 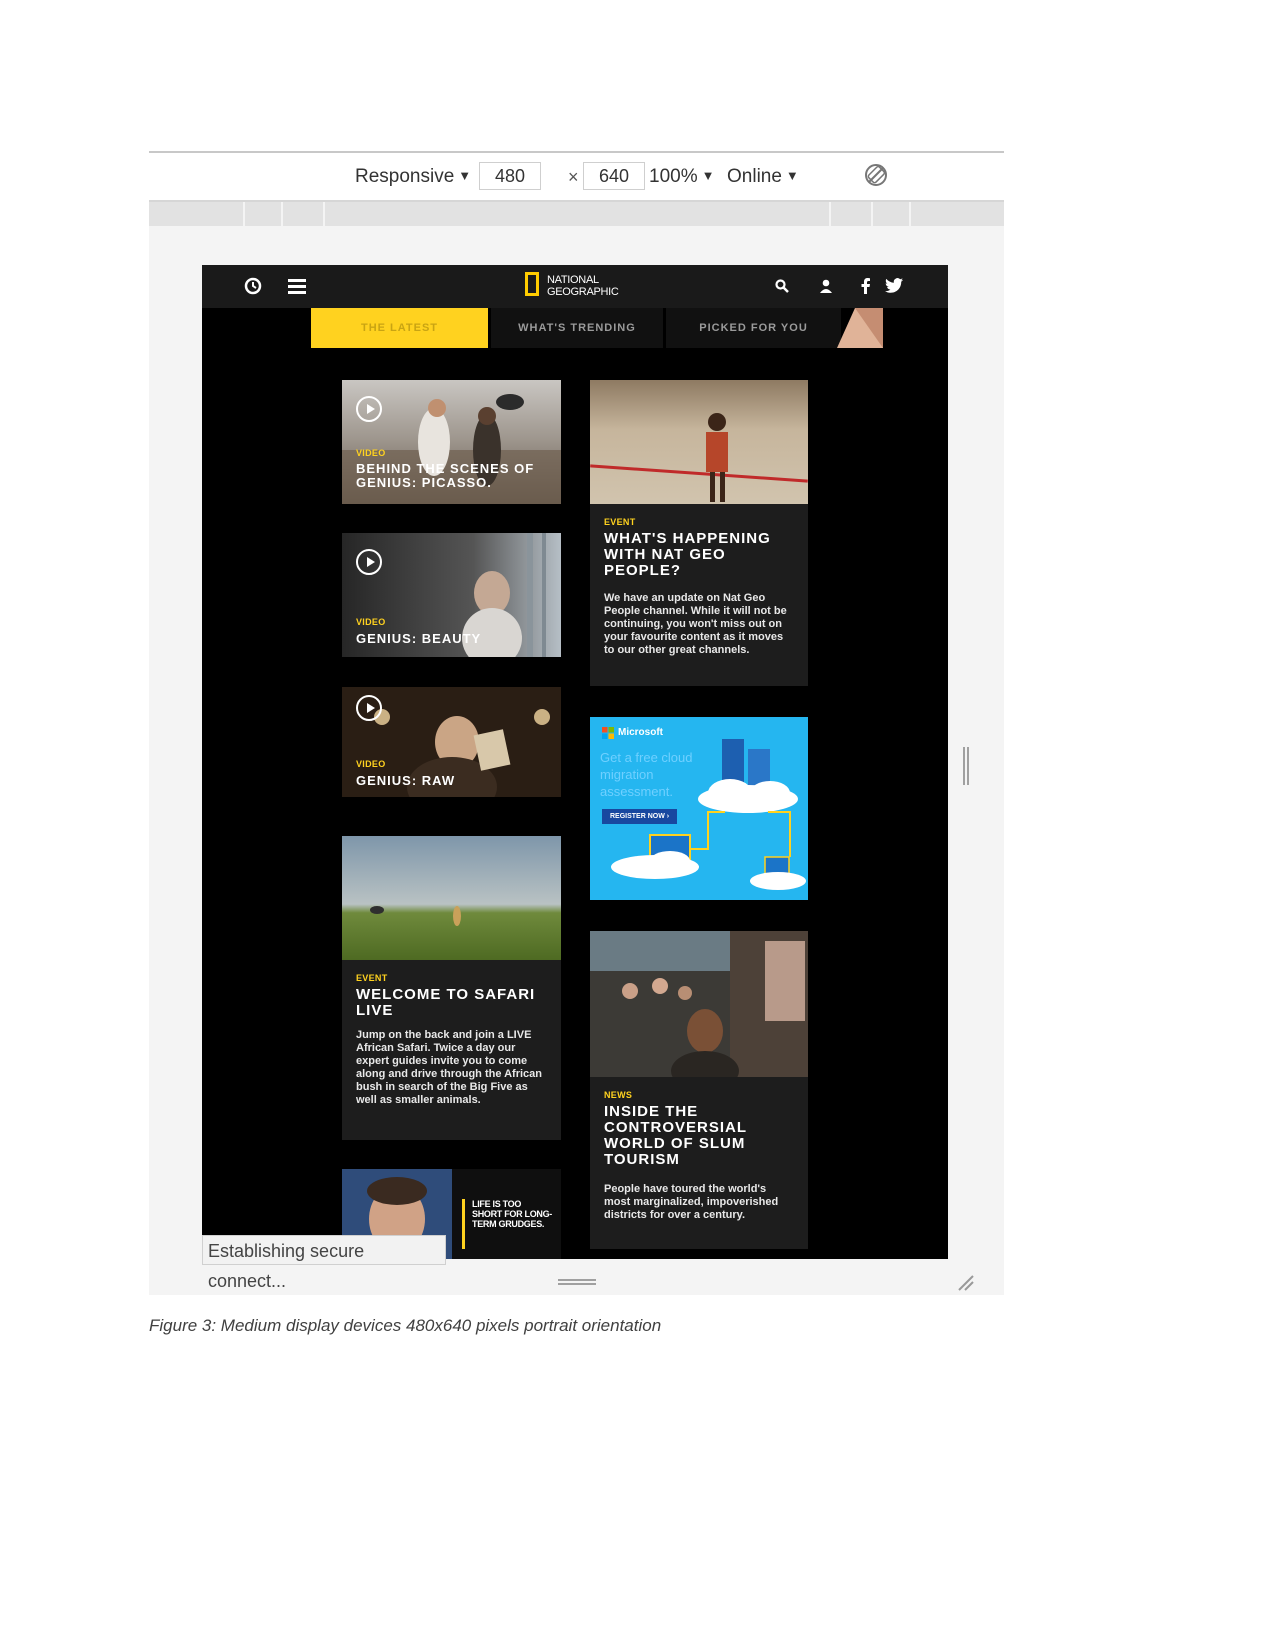 I want to click on history-icon, so click(x=253, y=286).